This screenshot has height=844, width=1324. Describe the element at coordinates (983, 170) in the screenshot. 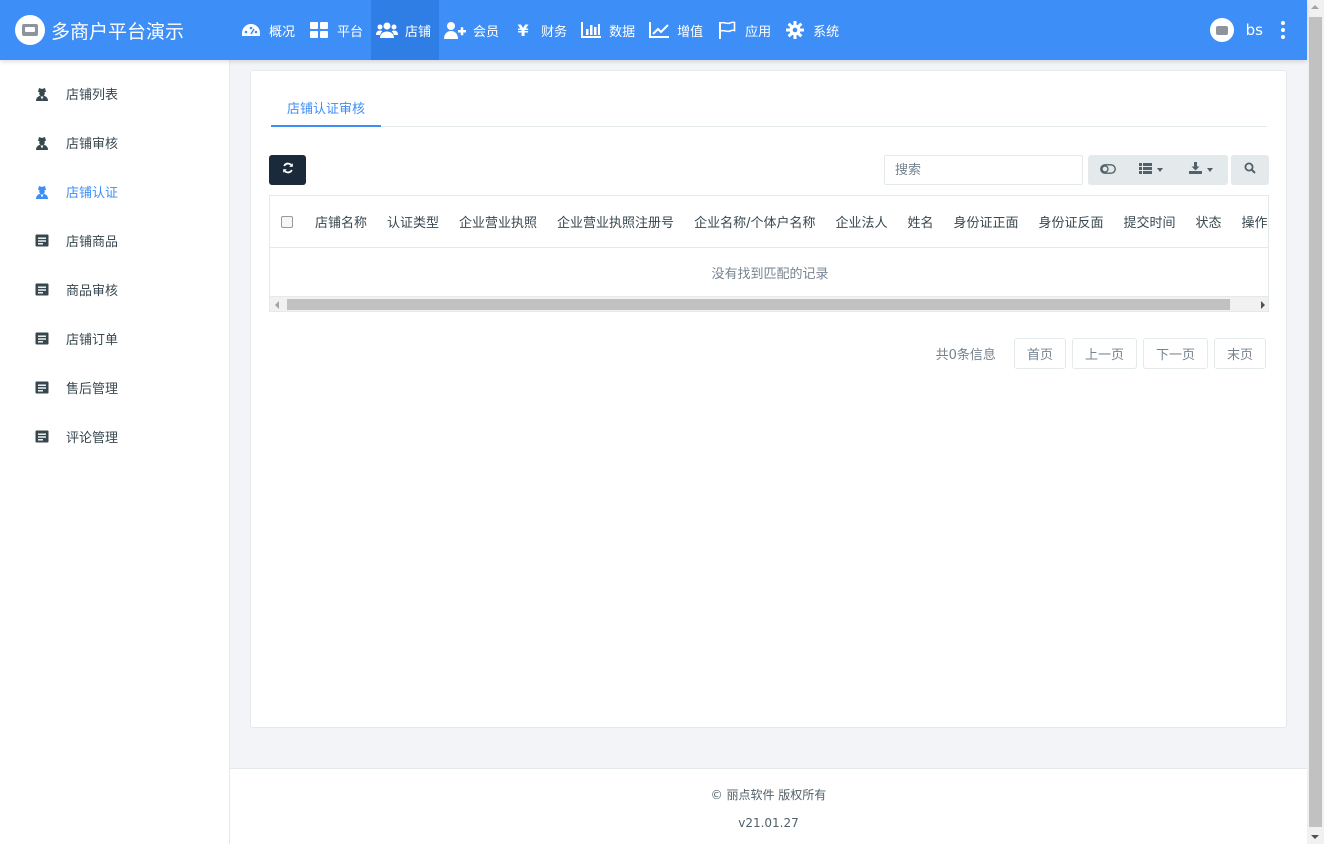

I see `search-input` at that location.